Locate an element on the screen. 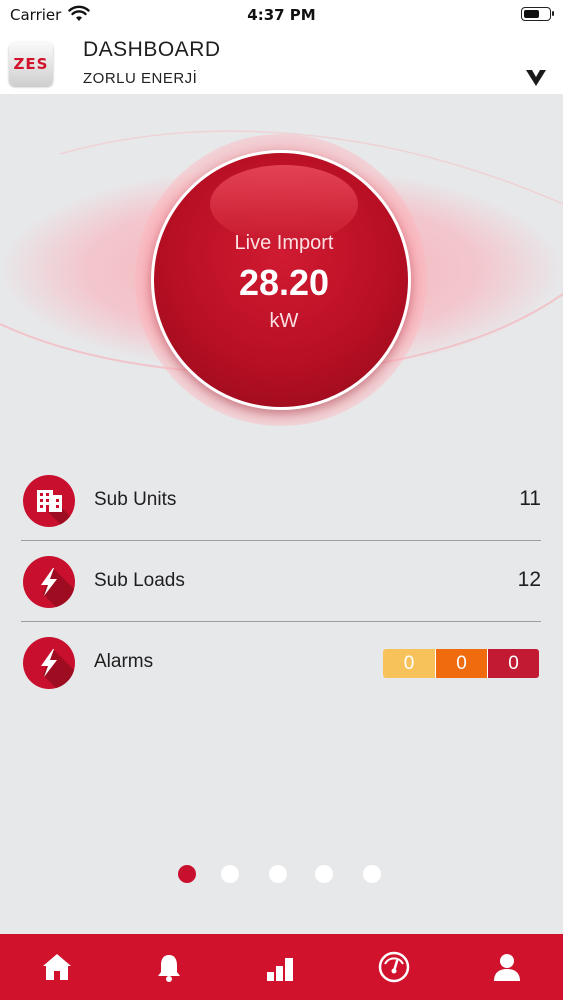 Image resolution: width=563 pixels, height=1000 pixels. gauge-value: 28.20 is located at coordinates (284, 282).